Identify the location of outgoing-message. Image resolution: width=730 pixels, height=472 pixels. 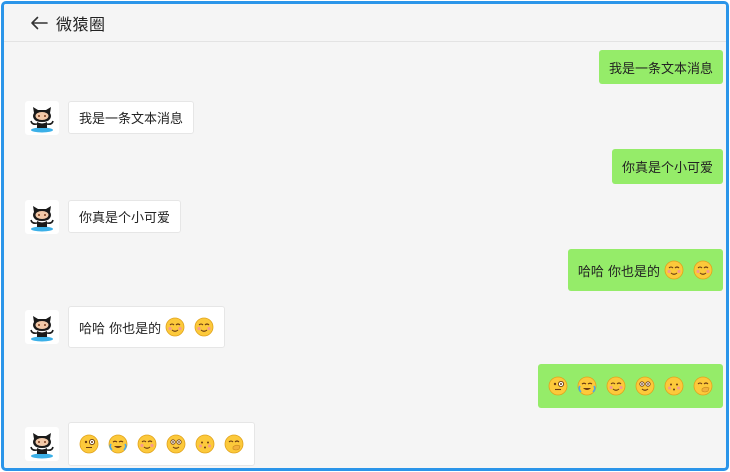
(365, 386).